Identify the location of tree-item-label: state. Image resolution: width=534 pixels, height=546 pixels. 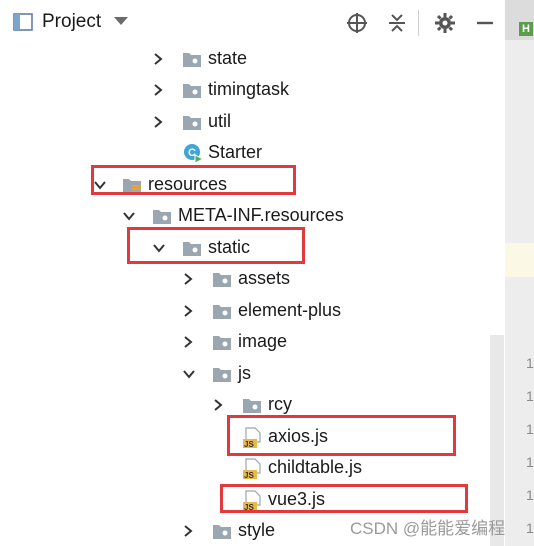
(228, 58).